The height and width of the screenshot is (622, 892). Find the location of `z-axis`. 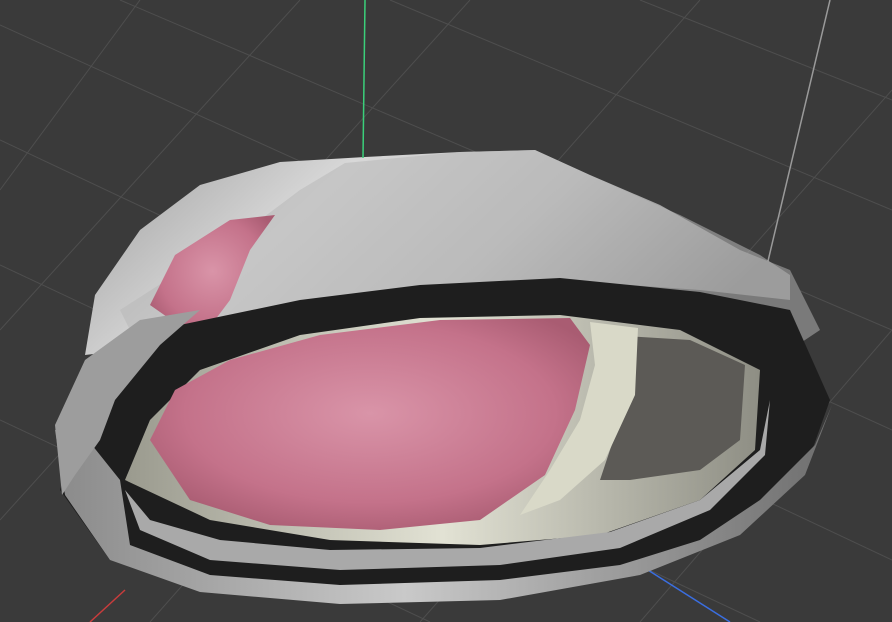

z-axis is located at coordinates (685, 593).